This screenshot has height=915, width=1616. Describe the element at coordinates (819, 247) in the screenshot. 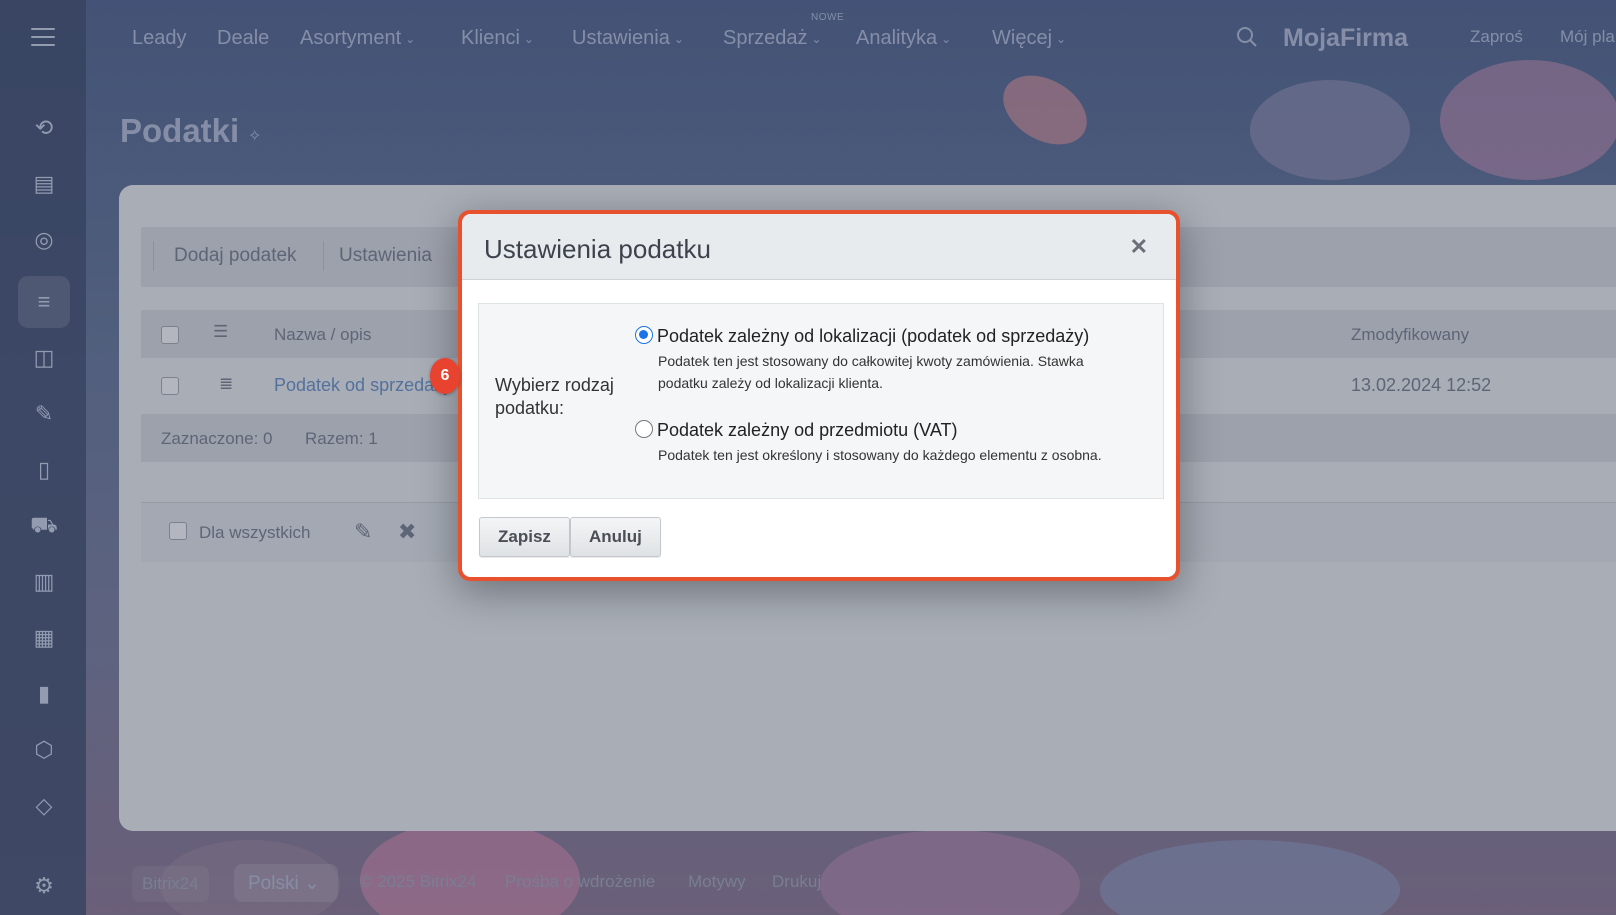

I see `dialog-header: Ustawienia podatku ✕` at that location.